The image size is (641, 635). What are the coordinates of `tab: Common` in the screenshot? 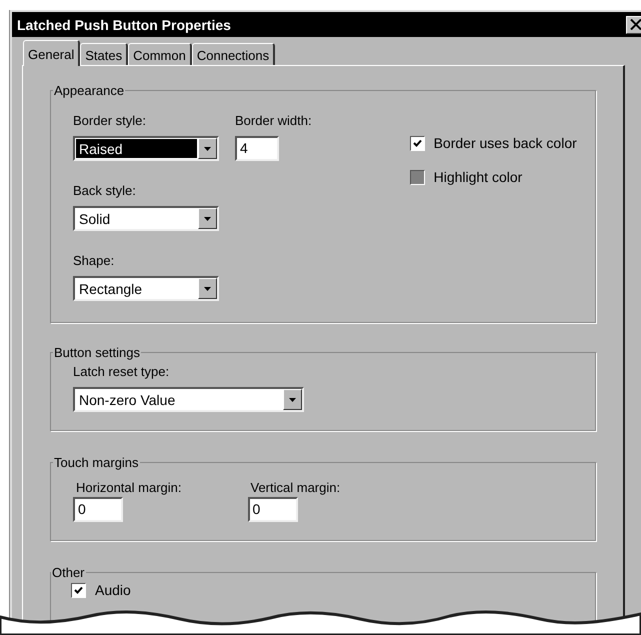 It's located at (160, 54).